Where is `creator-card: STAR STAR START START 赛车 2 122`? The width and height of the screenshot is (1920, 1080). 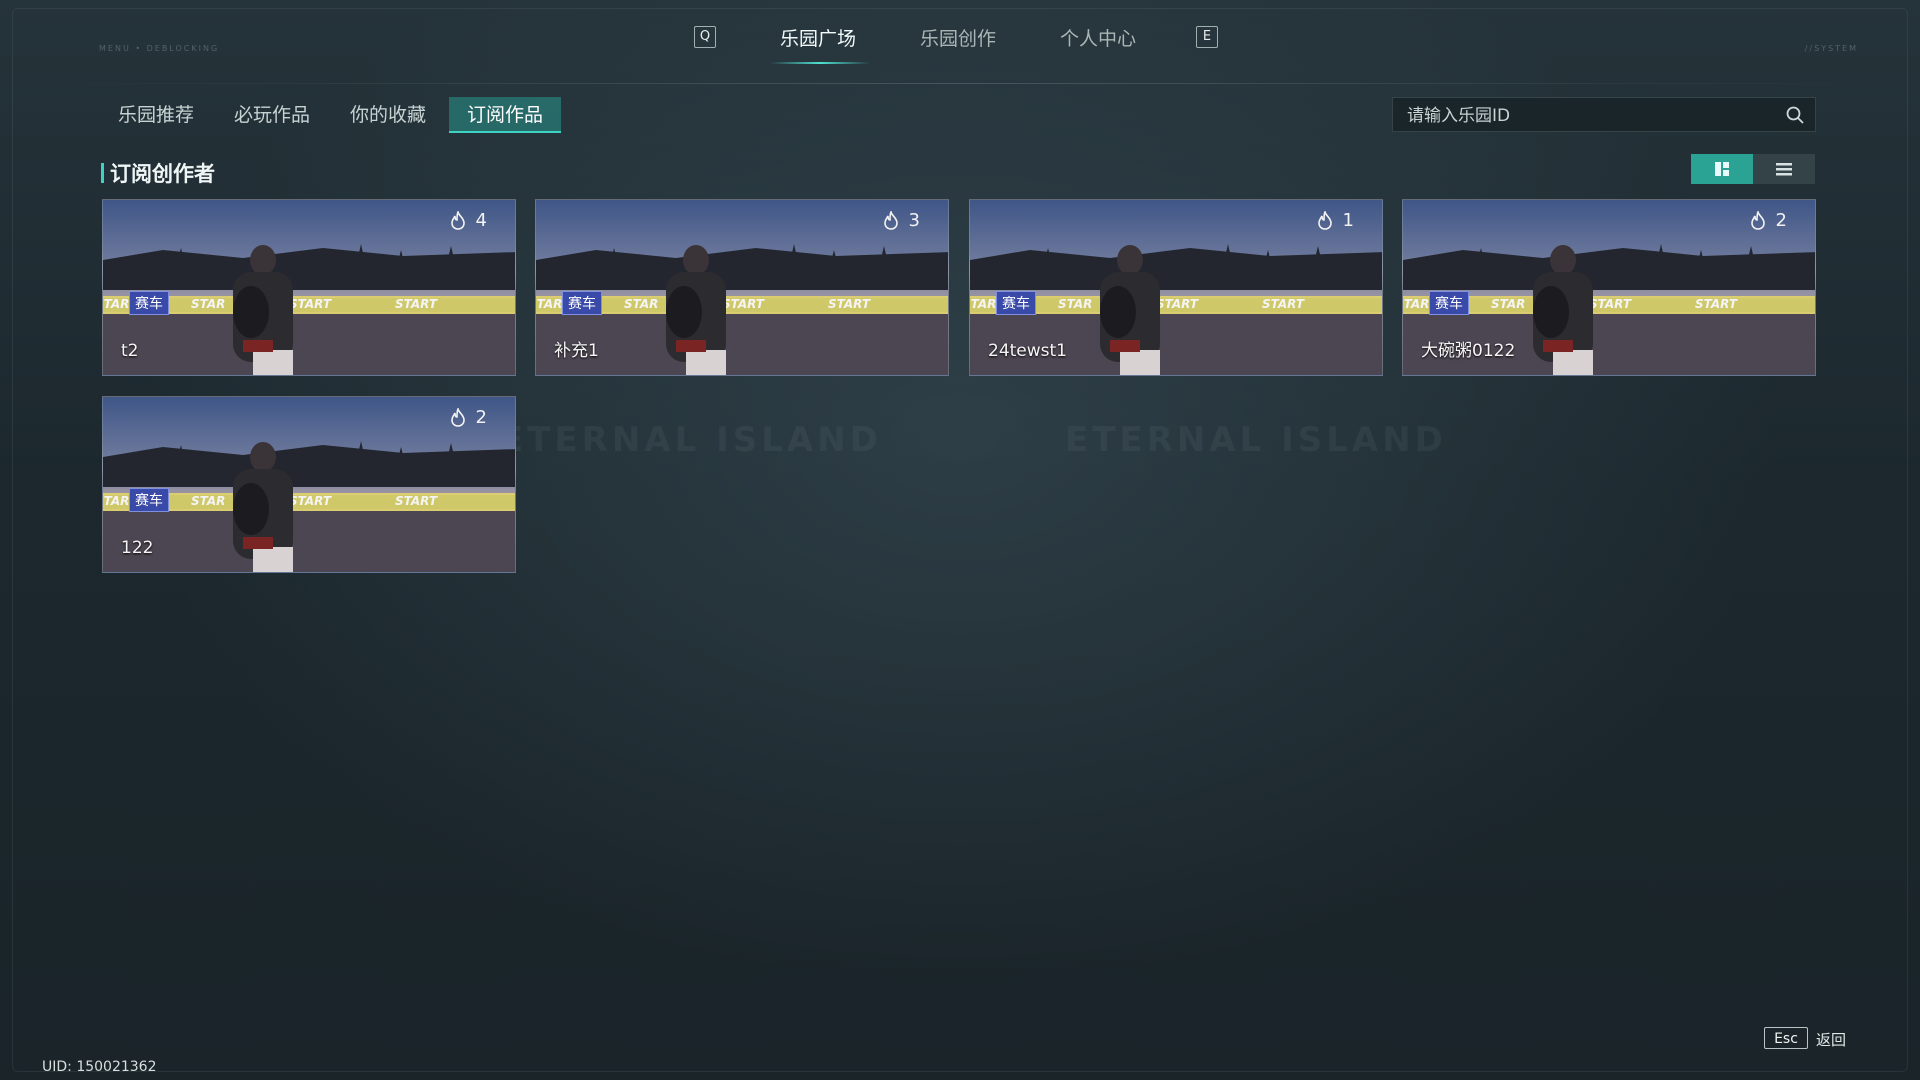
creator-card: STAR STAR START START 赛车 2 122 is located at coordinates (309, 484).